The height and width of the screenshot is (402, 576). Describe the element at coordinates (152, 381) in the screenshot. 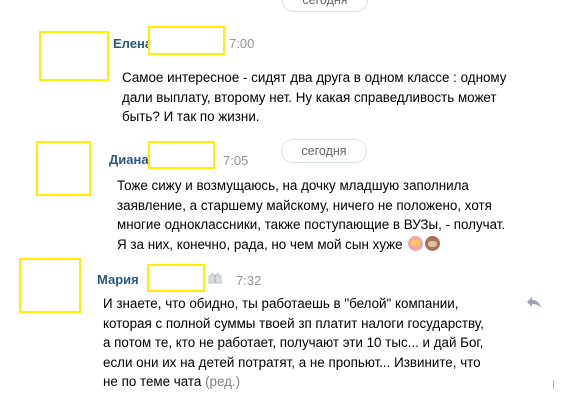

I see `message-line-text: не по теме чата` at that location.